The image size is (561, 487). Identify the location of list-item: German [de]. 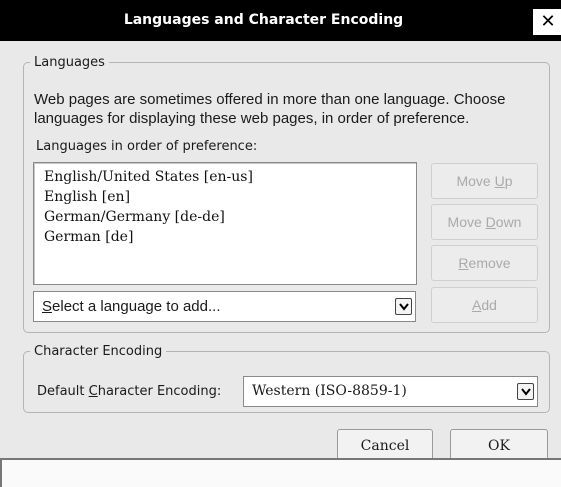
(88, 237).